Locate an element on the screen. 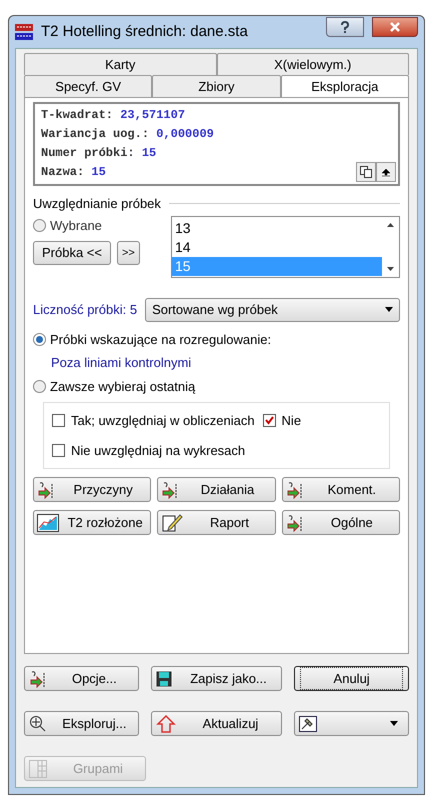  scroll-down-icon is located at coordinates (390, 268).